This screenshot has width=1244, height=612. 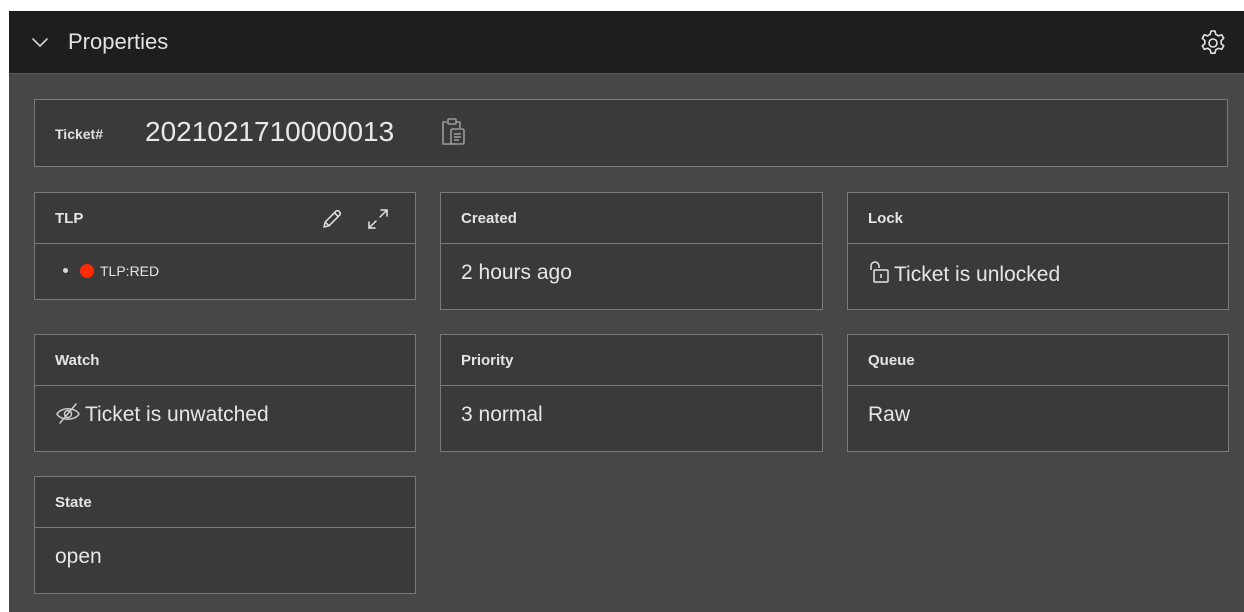 What do you see at coordinates (1038, 360) in the screenshot?
I see `queue-card-header: Queue` at bounding box center [1038, 360].